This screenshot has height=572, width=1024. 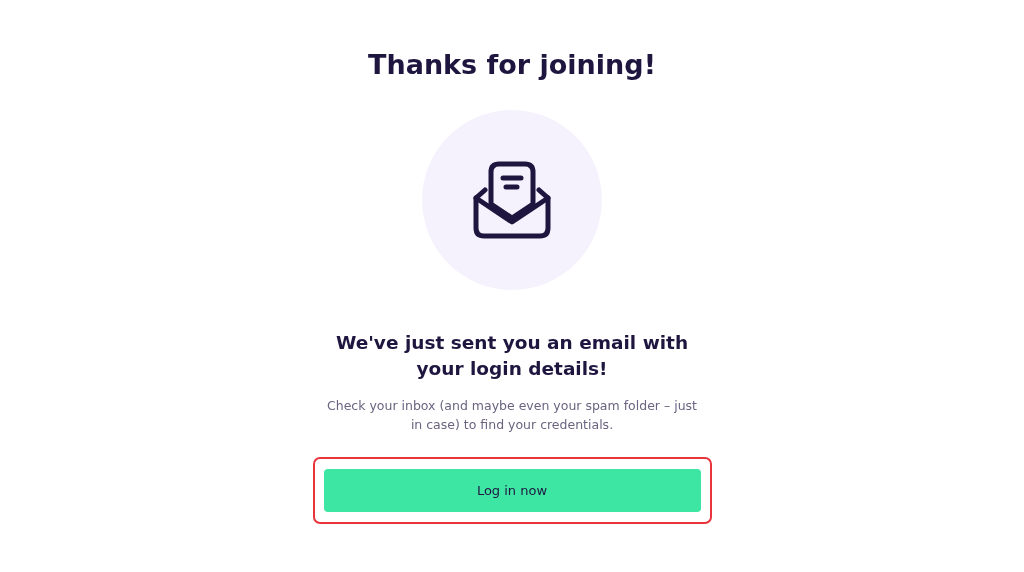 What do you see at coordinates (512, 415) in the screenshot?
I see `message-text: Check your inbox (and maybe even your spam folder – just in case) to find your credentials.` at bounding box center [512, 415].